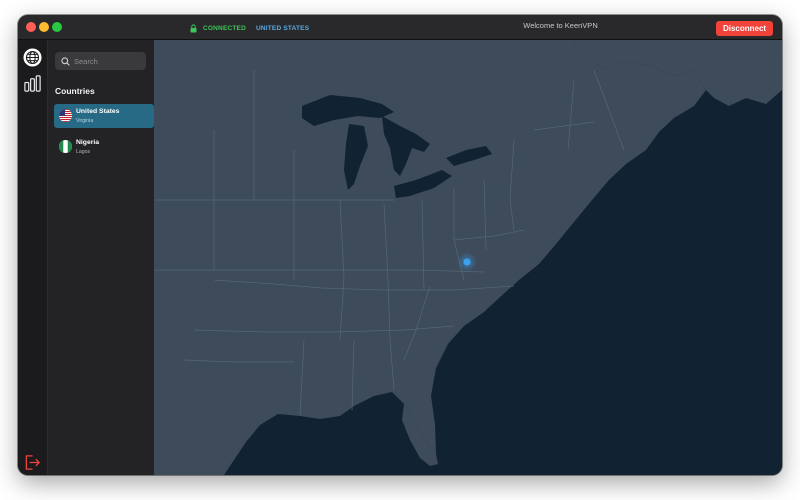 This screenshot has height=500, width=800. What do you see at coordinates (560, 25) in the screenshot?
I see `window-title: Welcome to KeenVPN` at bounding box center [560, 25].